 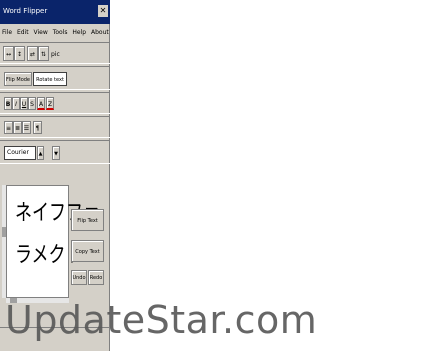 What do you see at coordinates (100, 32) in the screenshot?
I see `menu-about: About` at bounding box center [100, 32].